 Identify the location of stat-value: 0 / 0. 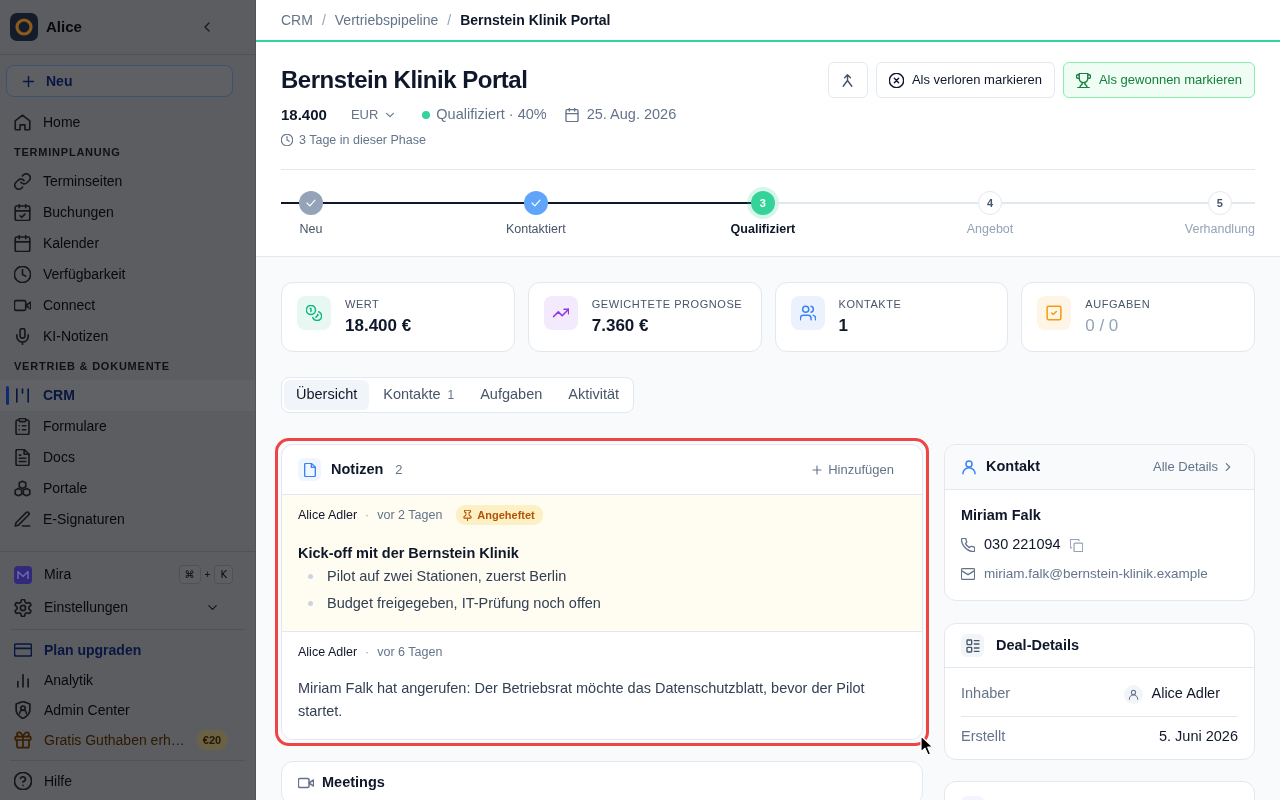
(1102, 326).